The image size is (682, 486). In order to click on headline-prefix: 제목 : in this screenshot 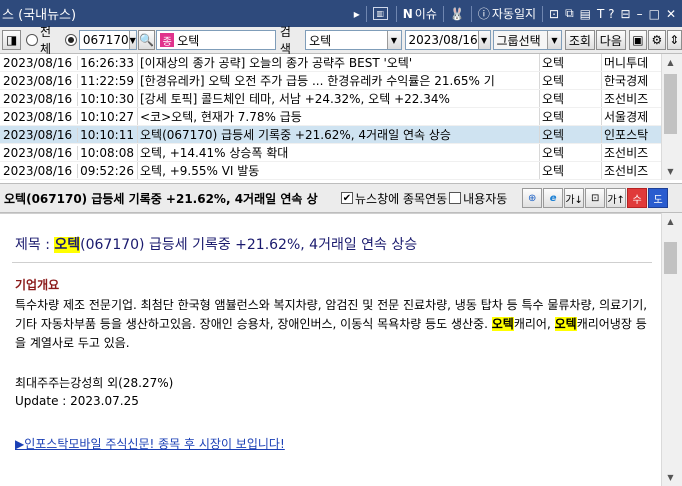, I will do `click(35, 245)`.